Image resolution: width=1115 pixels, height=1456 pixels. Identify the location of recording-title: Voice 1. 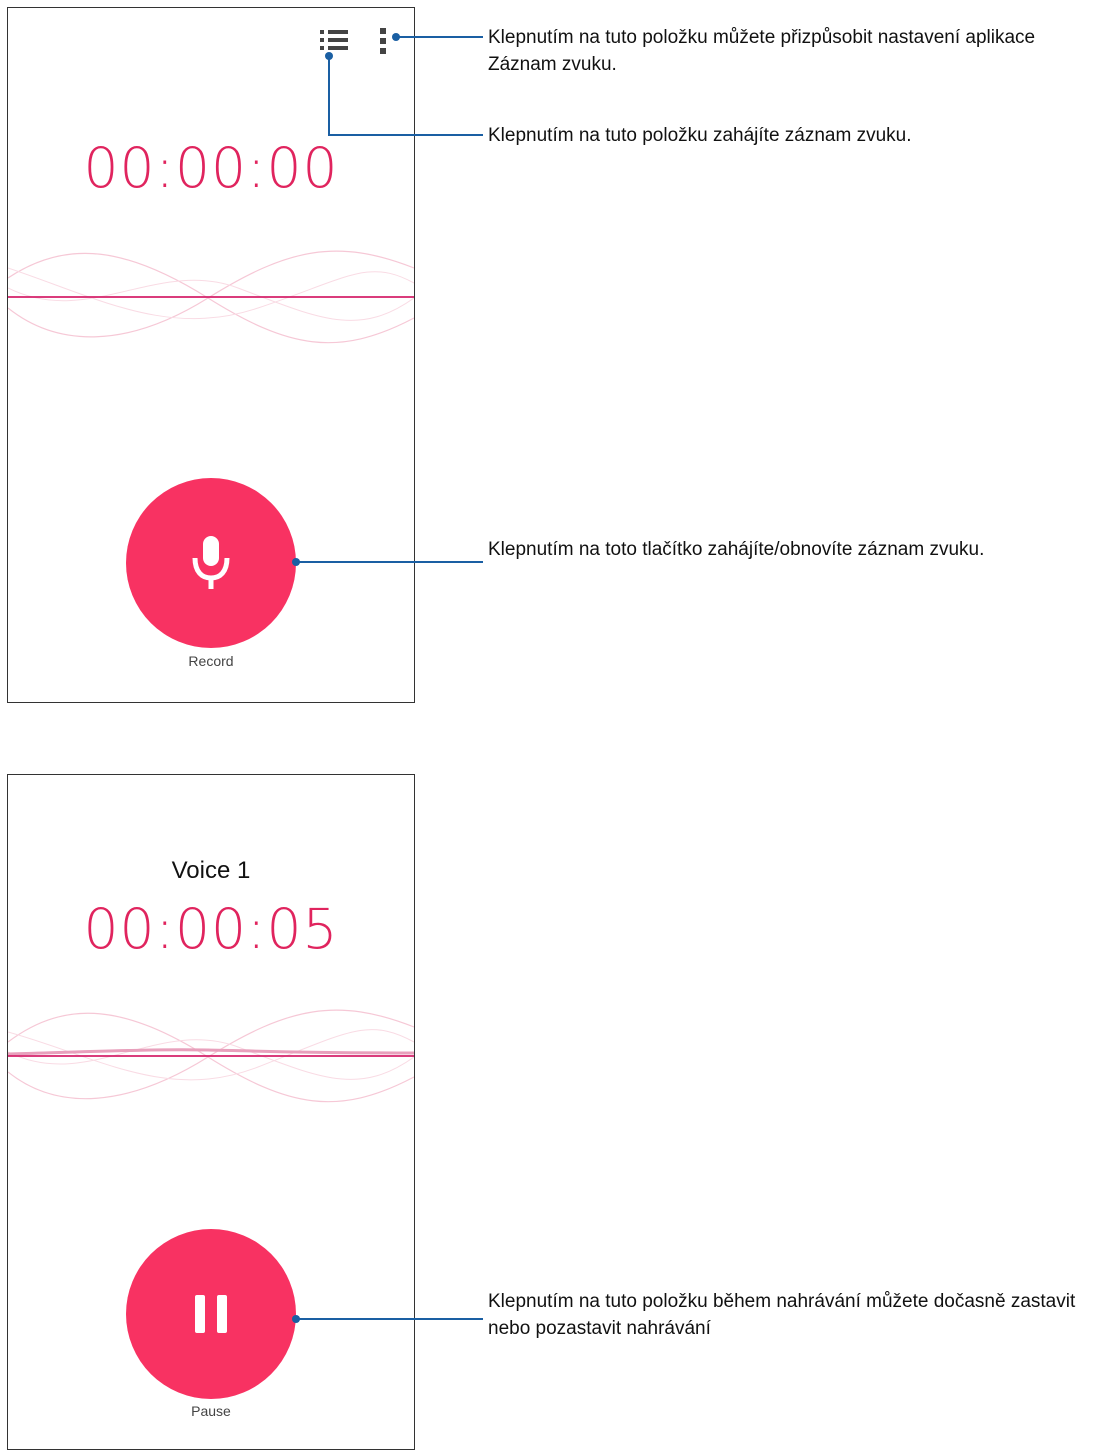
(211, 870).